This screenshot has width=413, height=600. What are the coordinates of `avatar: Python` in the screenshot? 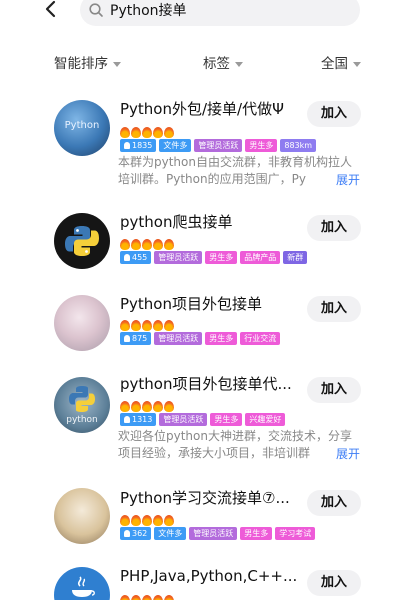 It's located at (82, 128).